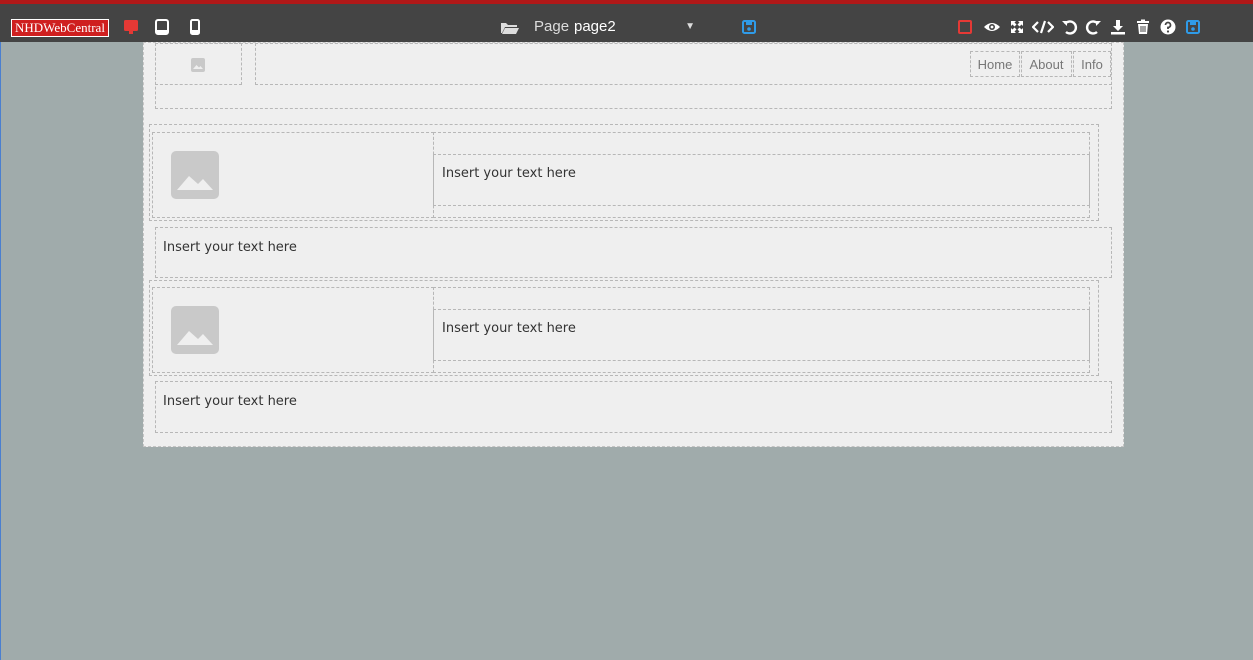  Describe the element at coordinates (552, 26) in the screenshot. I see `page-label: Page` at that location.